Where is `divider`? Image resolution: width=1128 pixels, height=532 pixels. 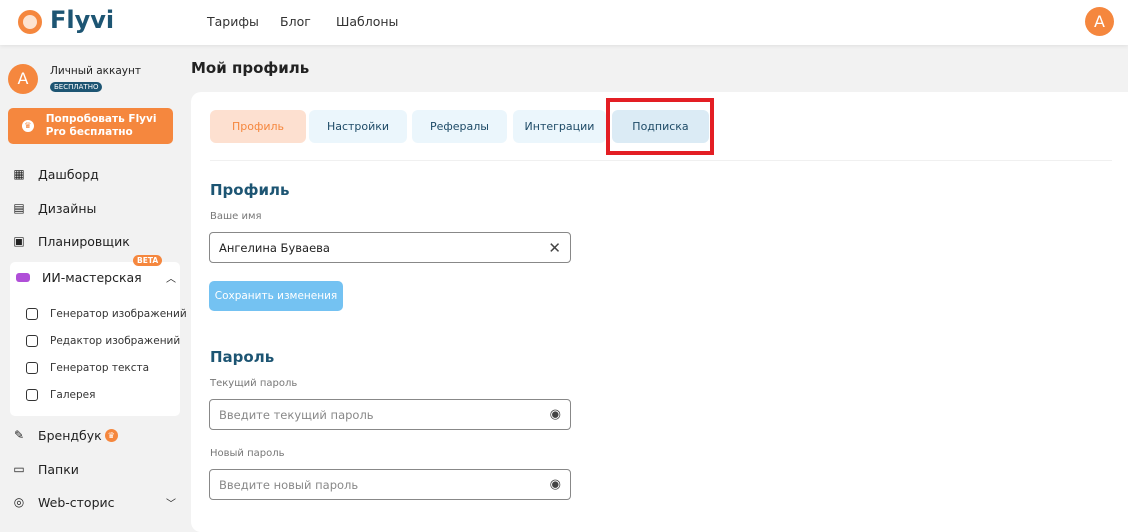
divider is located at coordinates (661, 160).